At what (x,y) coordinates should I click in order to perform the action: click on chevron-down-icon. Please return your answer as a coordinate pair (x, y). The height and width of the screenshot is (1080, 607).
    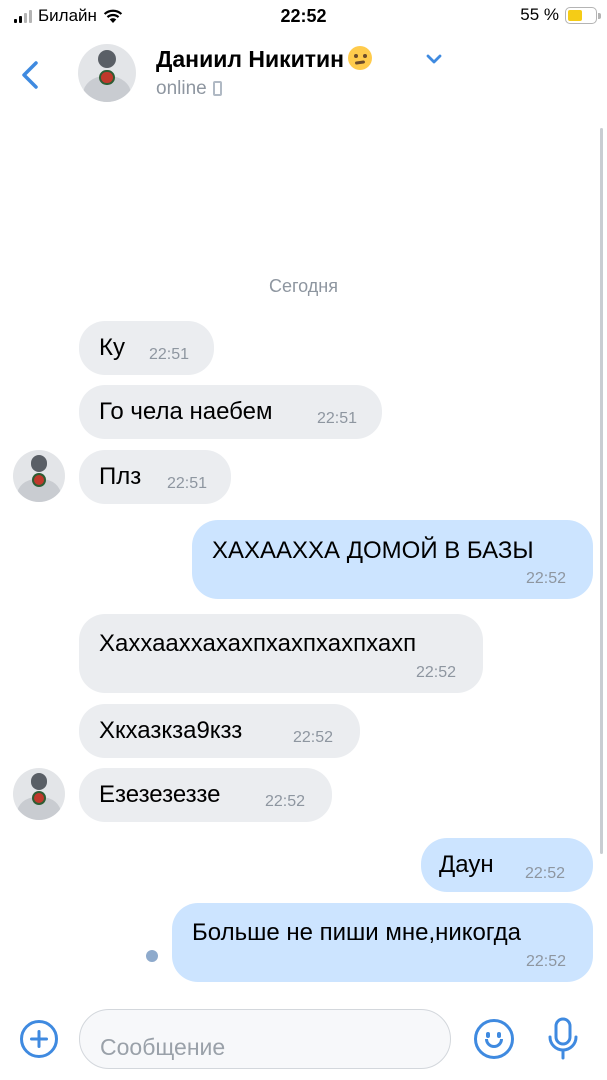
    Looking at the image, I should click on (434, 59).